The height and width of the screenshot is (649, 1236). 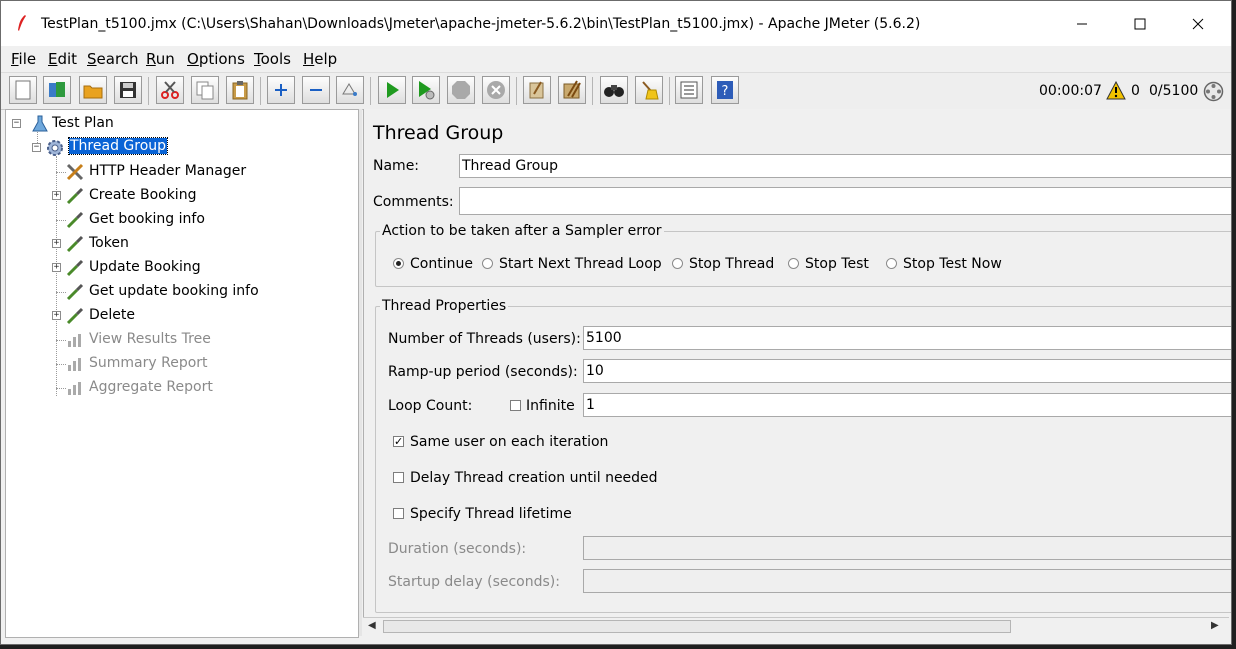 I want to click on clear-icon, so click(x=536, y=90).